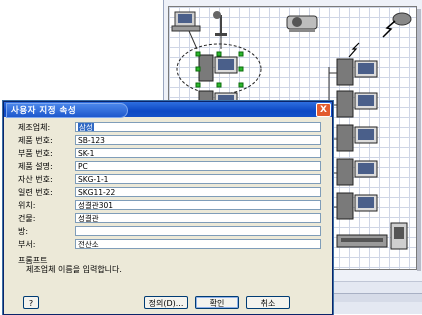 This screenshot has width=422, height=315. Describe the element at coordinates (34, 127) in the screenshot. I see `field-label: 제조업체:` at that location.